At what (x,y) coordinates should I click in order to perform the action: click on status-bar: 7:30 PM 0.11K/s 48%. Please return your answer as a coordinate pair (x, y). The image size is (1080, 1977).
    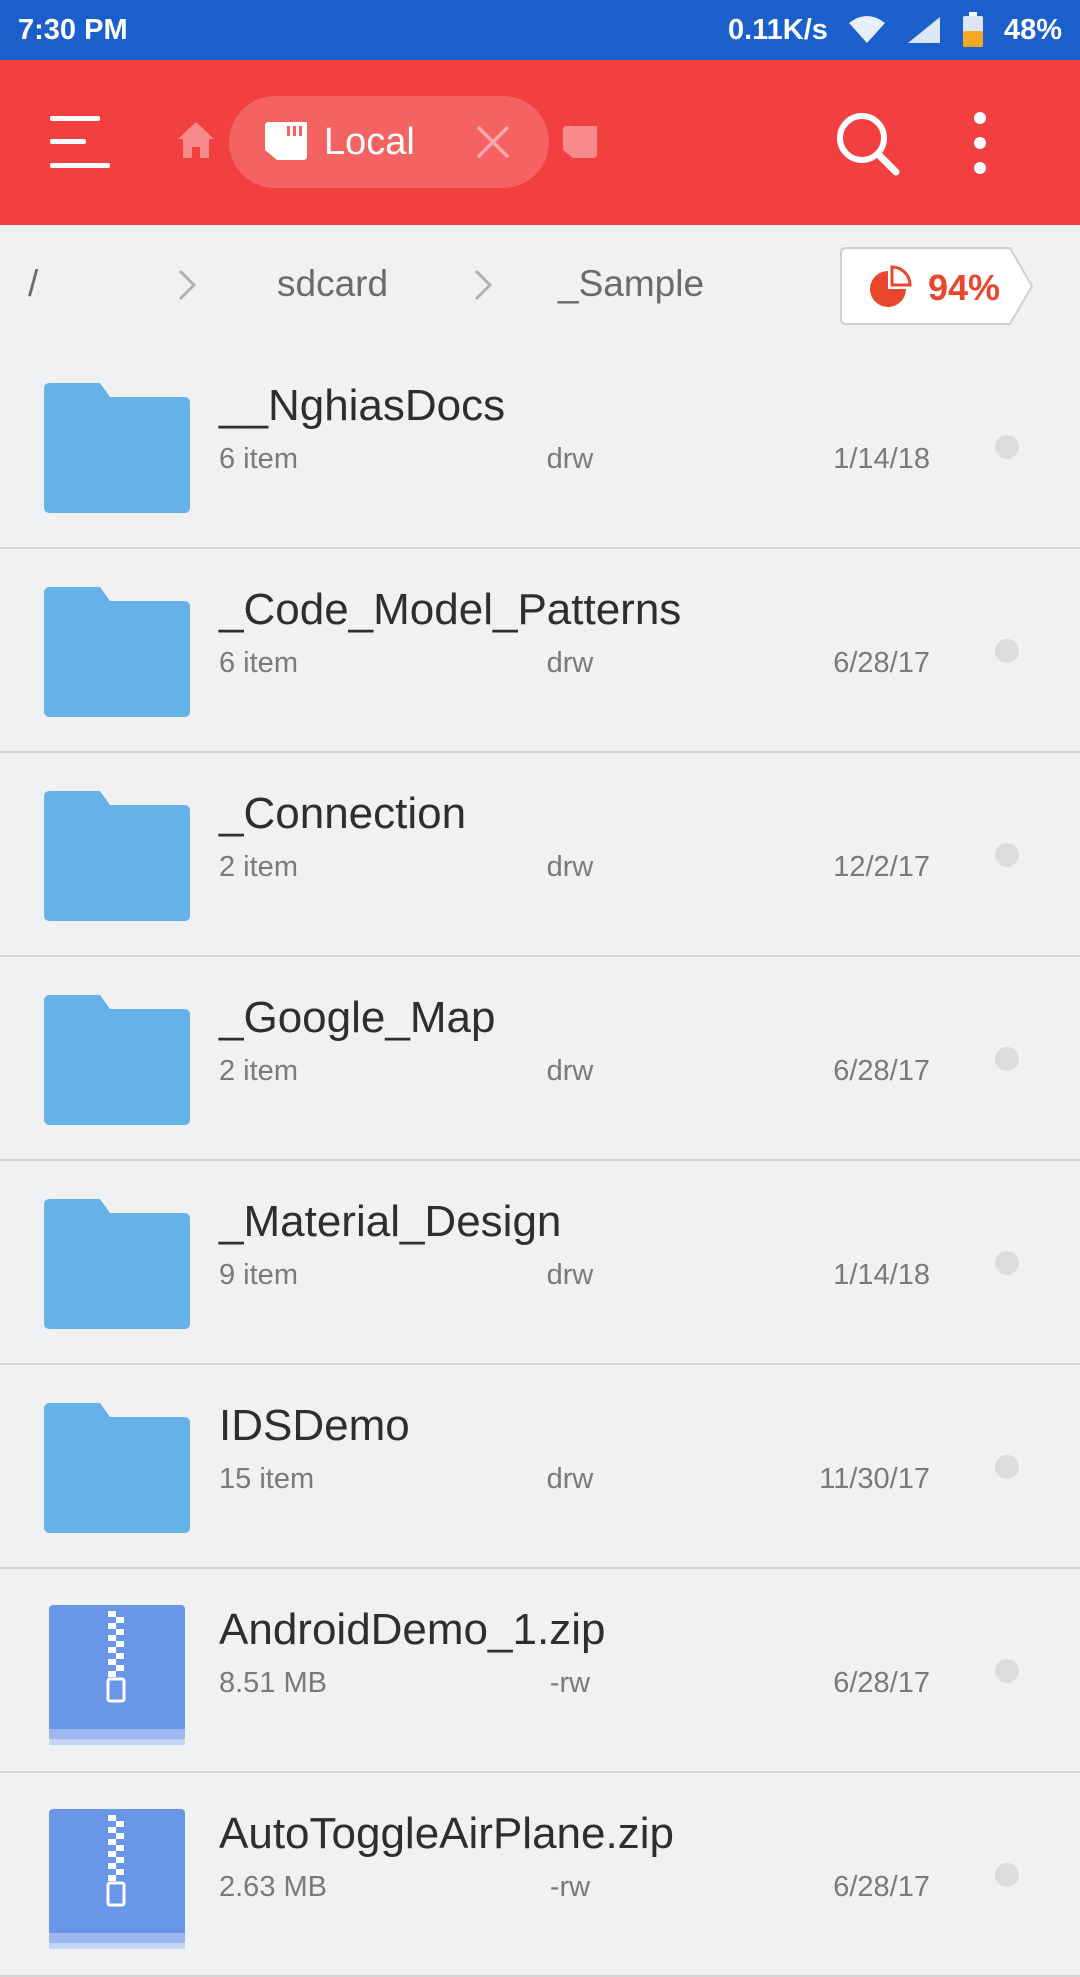
    Looking at the image, I should click on (540, 30).